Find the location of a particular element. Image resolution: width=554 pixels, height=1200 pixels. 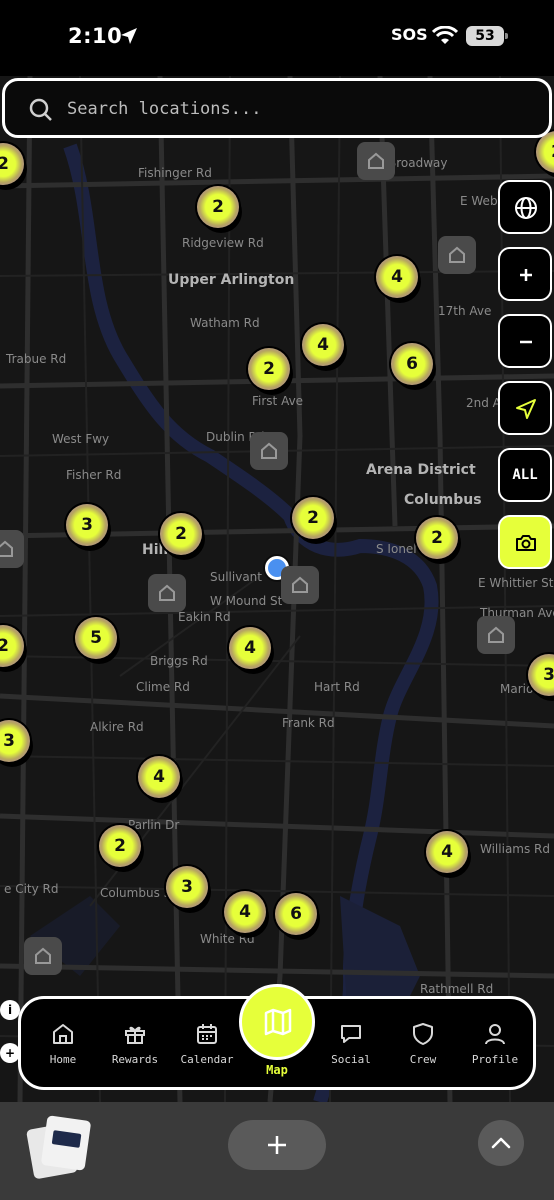

globe-icon is located at coordinates (526, 208).